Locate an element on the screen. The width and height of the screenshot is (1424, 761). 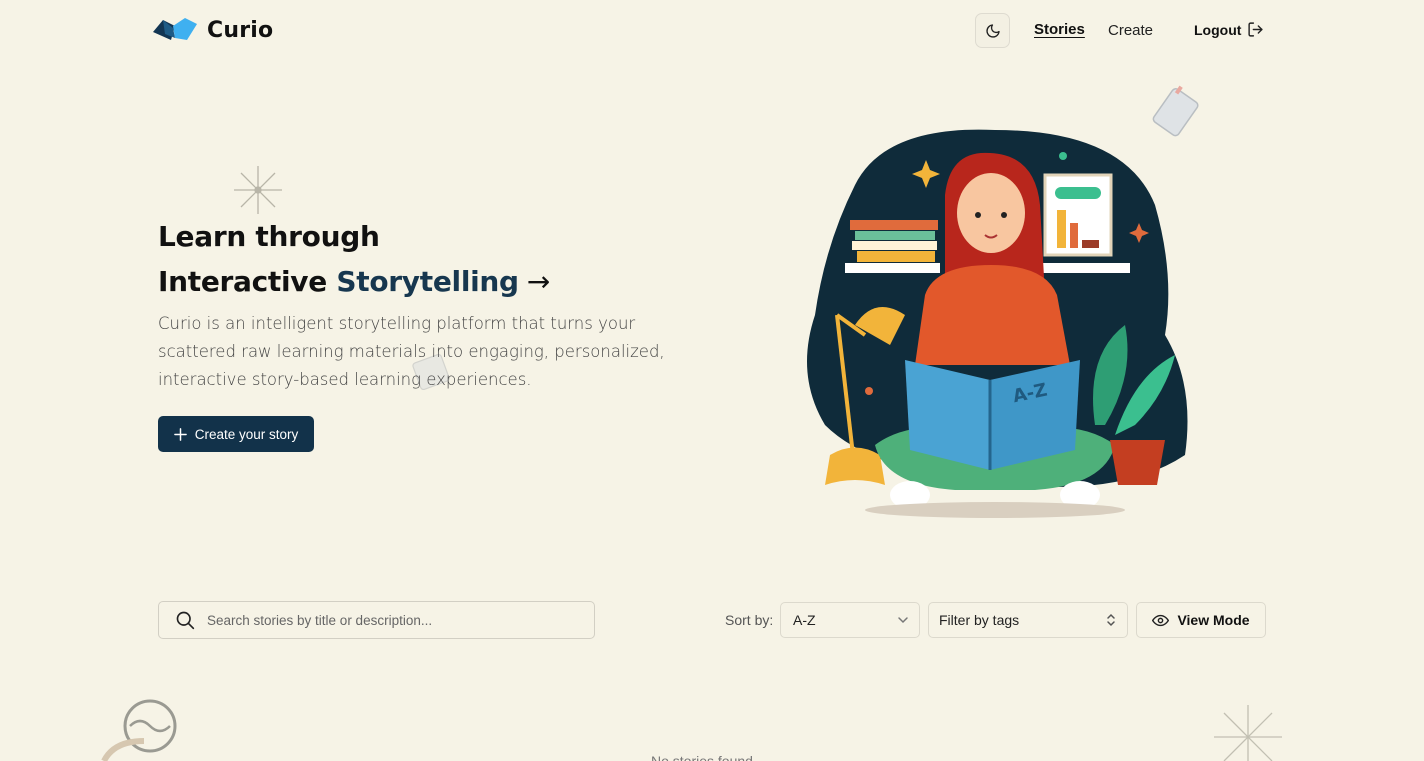
theme-toggle-button is located at coordinates (992, 30).